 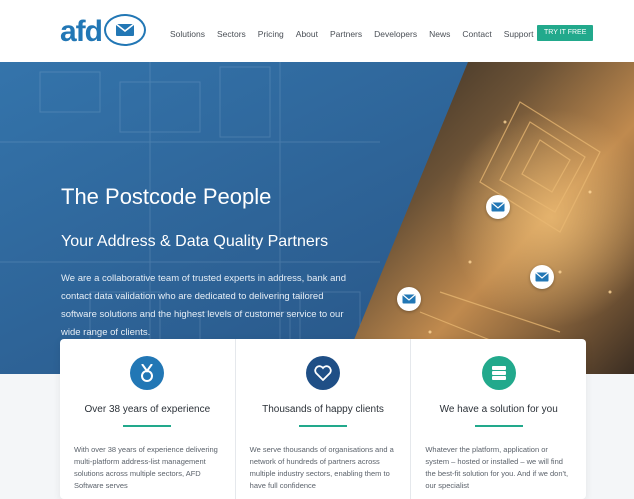 I want to click on medal-icon, so click(x=147, y=373).